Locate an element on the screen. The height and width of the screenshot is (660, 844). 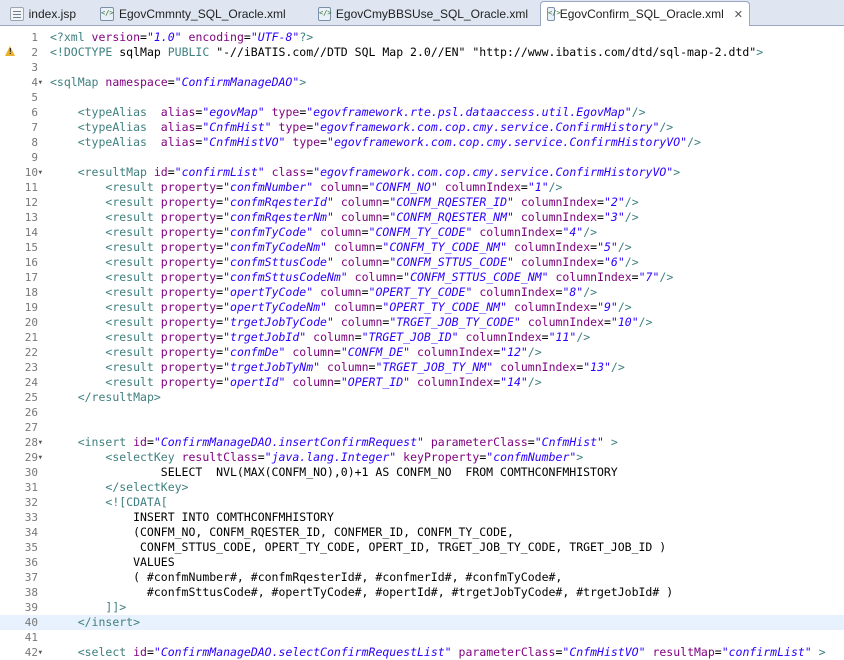
code-token: encoding is located at coordinates (216, 37).